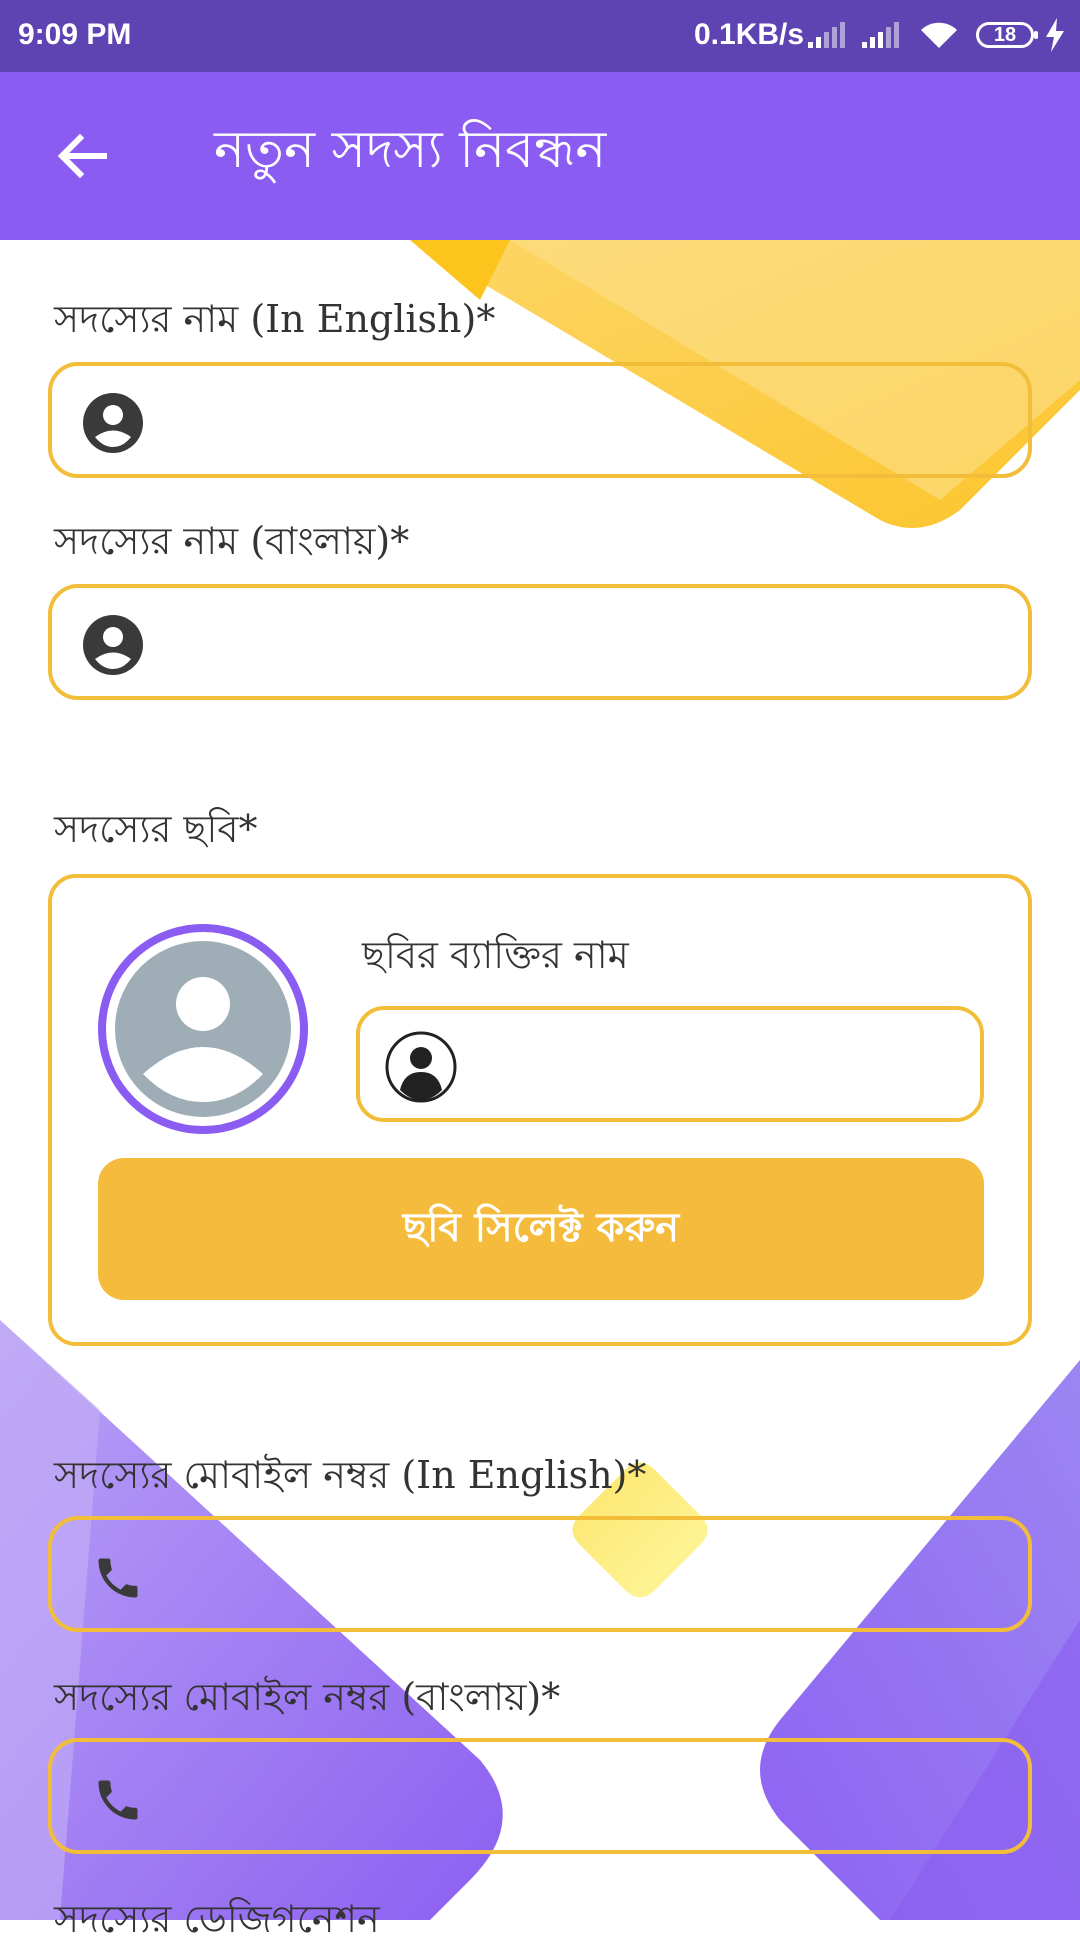  I want to click on person-silhouette-icon, so click(421, 1067).